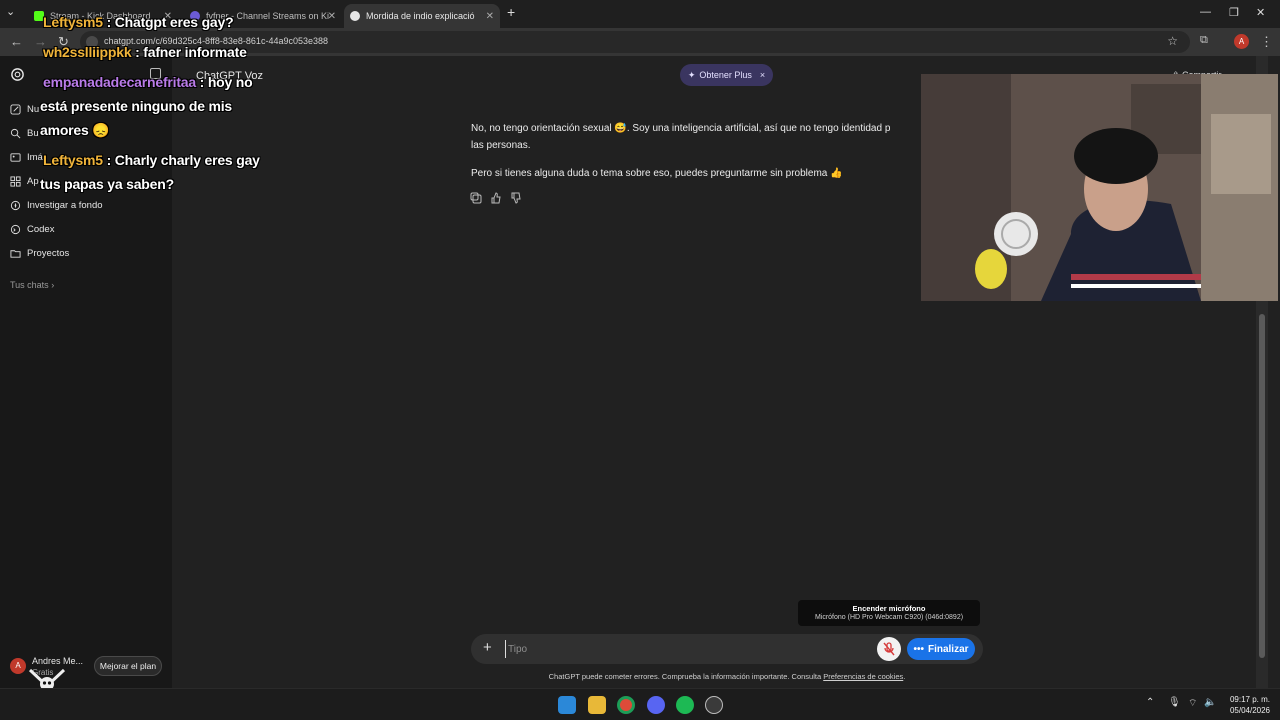  I want to click on chat-username: wh2sslliippkk, so click(87, 52).